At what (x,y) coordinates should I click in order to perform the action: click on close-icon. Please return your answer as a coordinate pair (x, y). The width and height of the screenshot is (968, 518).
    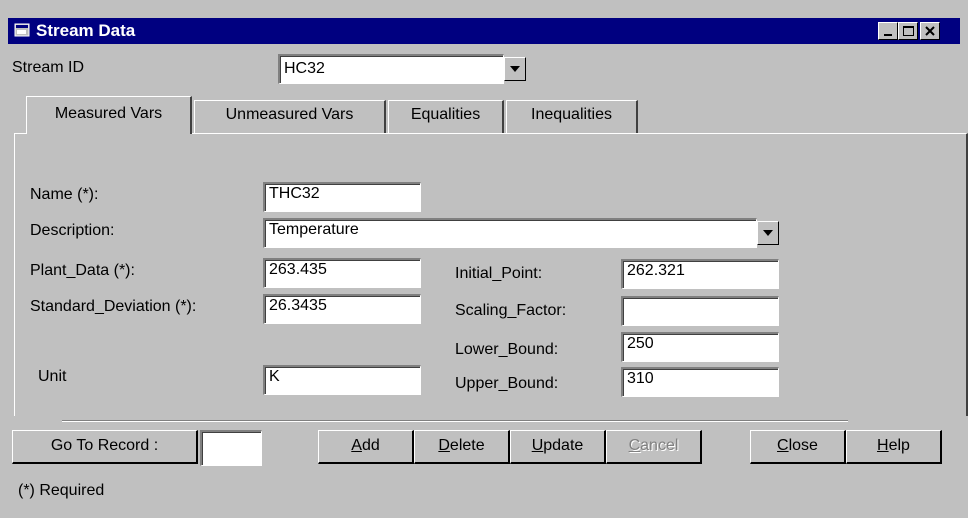
    Looking at the image, I should click on (930, 31).